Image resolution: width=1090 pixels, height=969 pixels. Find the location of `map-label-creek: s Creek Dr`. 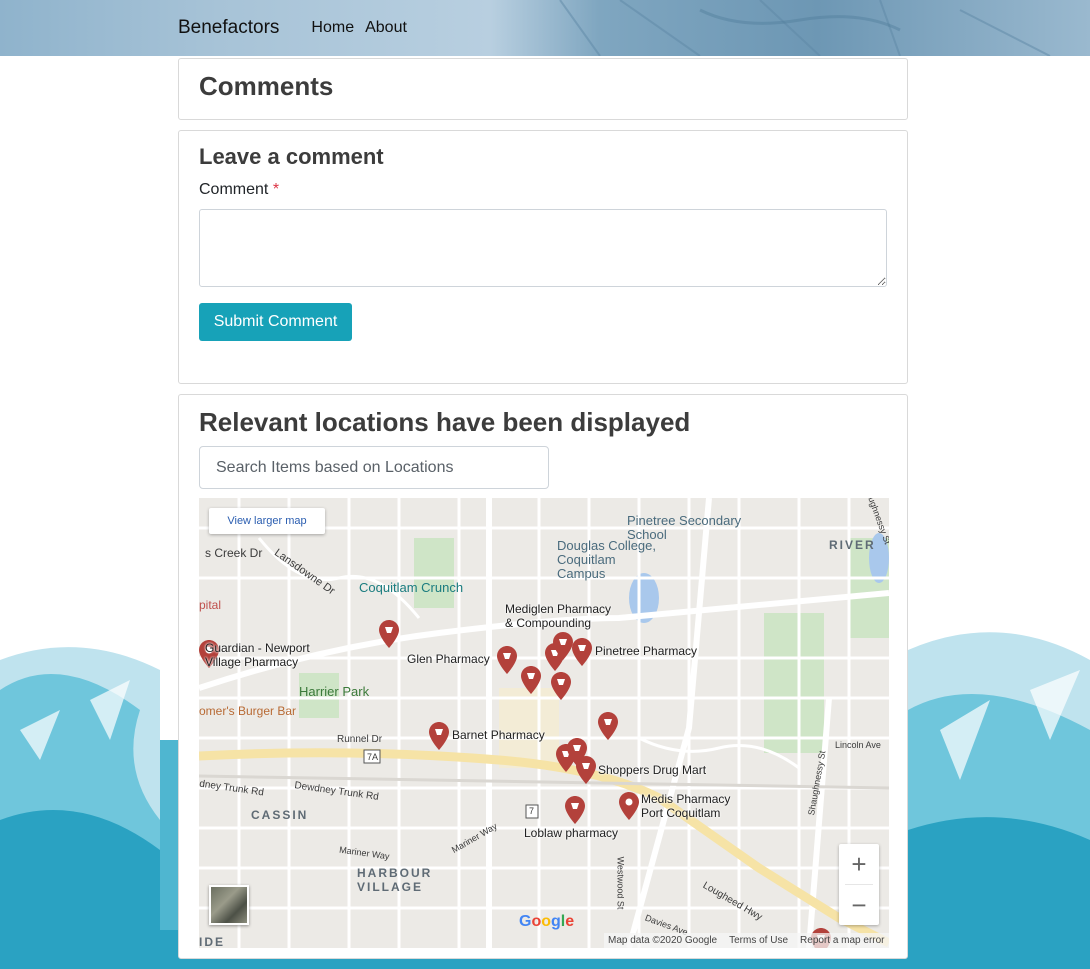

map-label-creek: s Creek Dr is located at coordinates (234, 553).